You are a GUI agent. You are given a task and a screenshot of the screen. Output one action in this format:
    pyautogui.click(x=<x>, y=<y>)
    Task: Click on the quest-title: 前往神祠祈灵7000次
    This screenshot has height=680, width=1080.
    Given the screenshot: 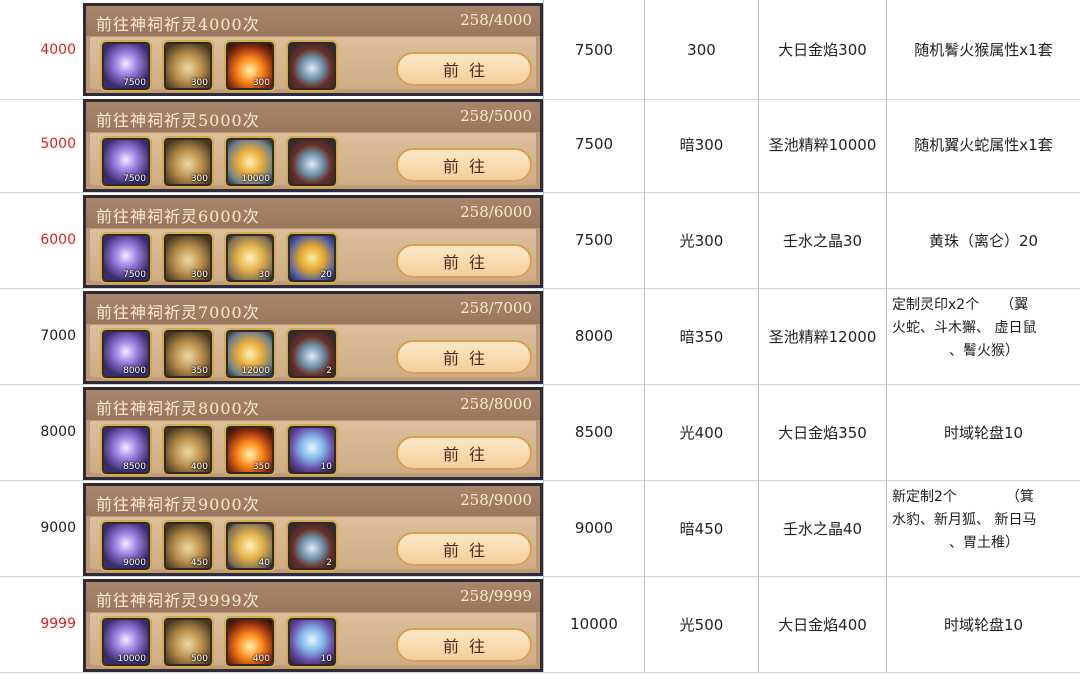 What is the action you would take?
    pyautogui.click(x=178, y=312)
    